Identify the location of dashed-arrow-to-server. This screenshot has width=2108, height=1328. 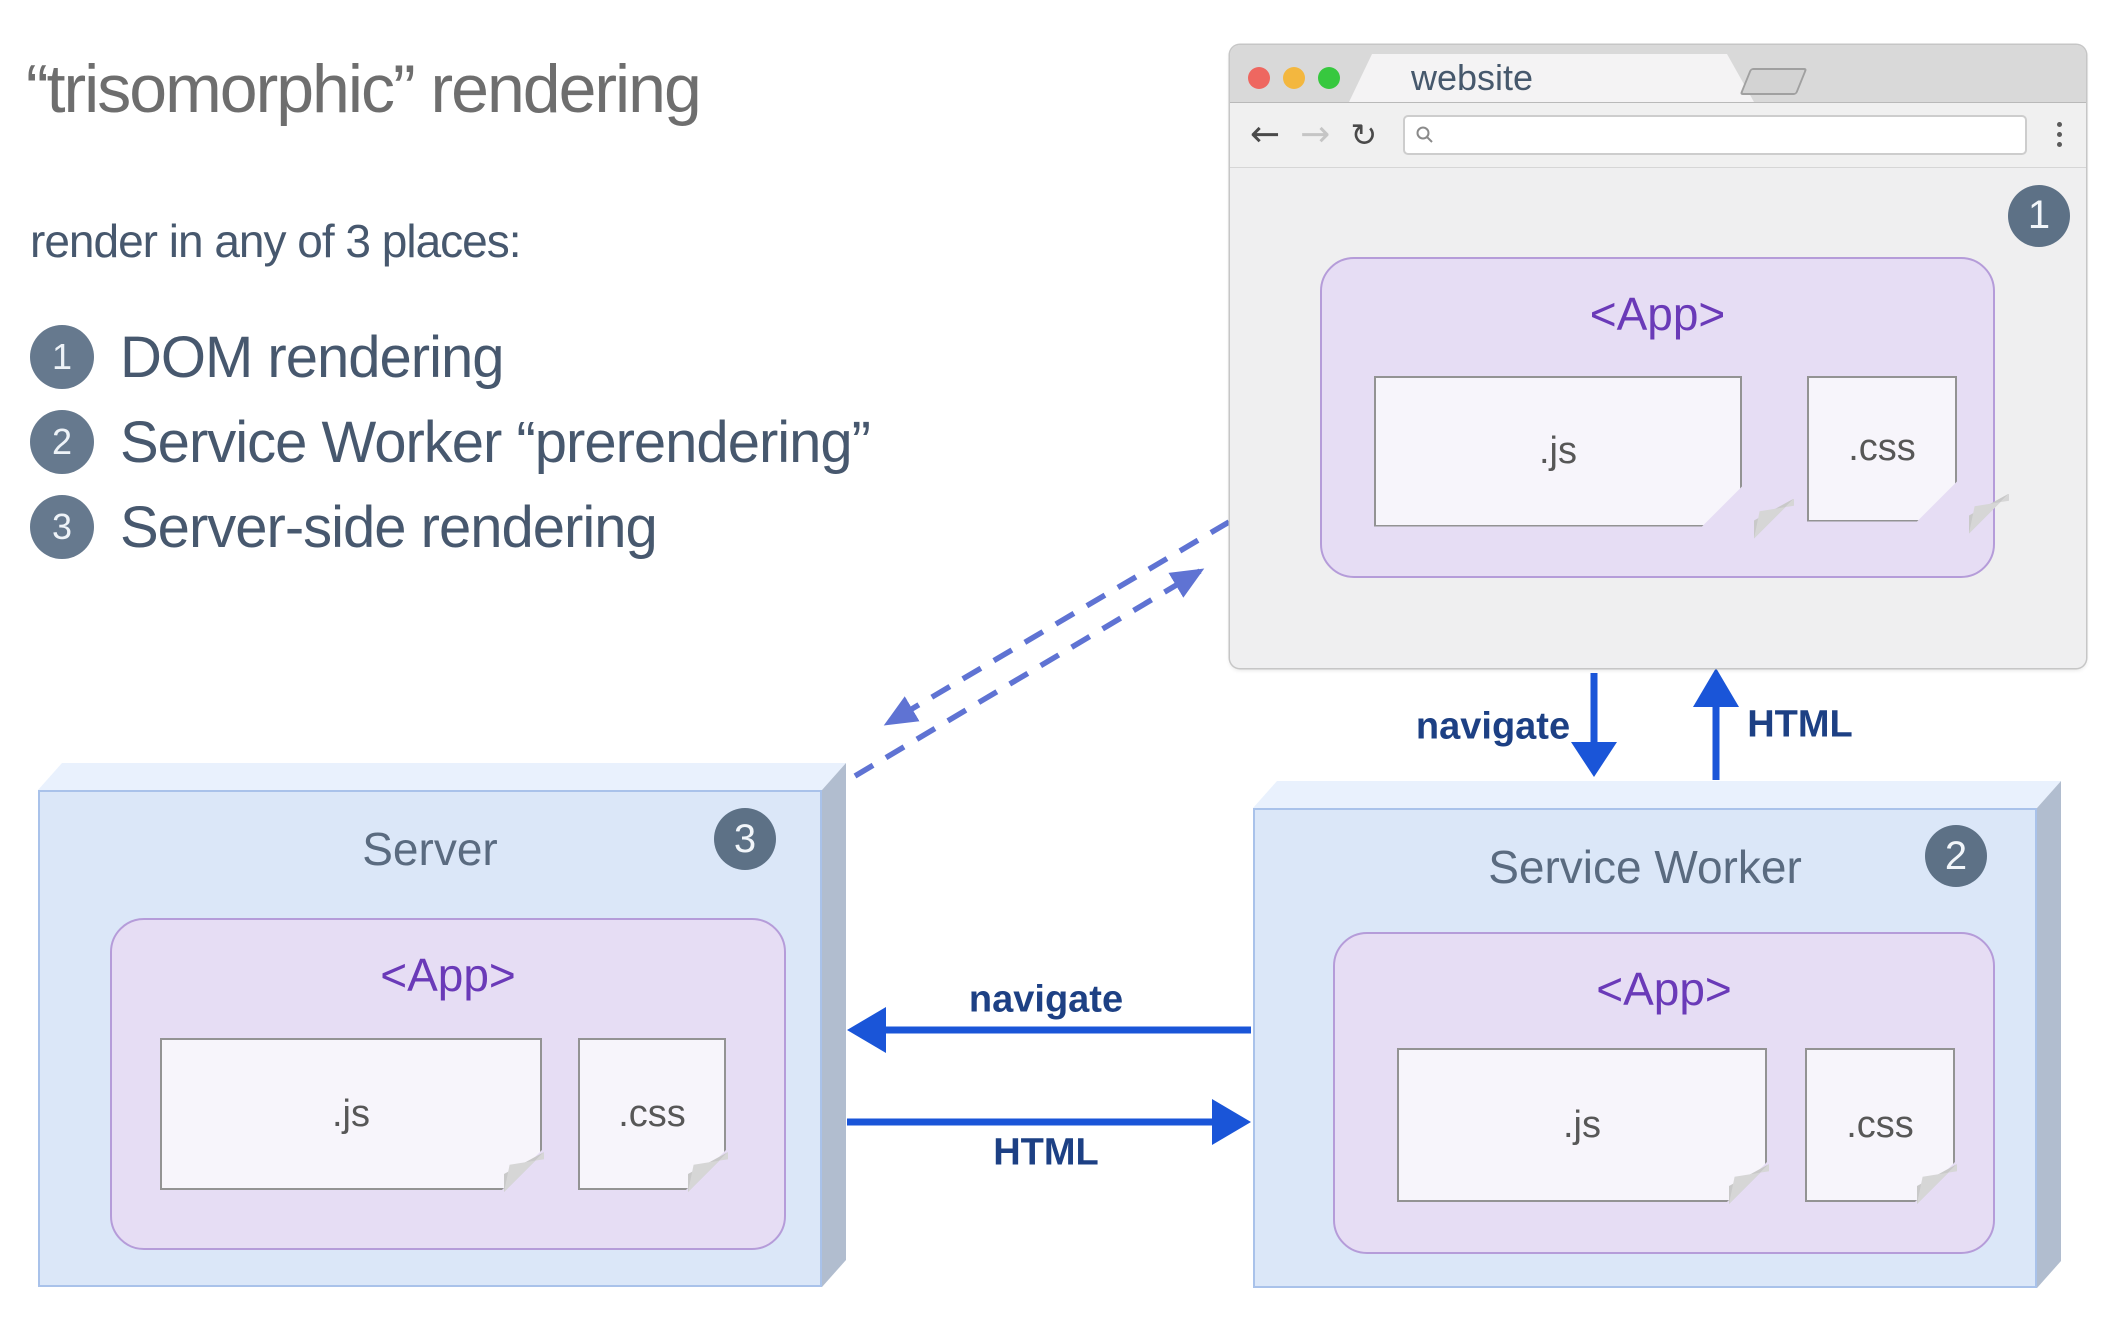
(1057, 622).